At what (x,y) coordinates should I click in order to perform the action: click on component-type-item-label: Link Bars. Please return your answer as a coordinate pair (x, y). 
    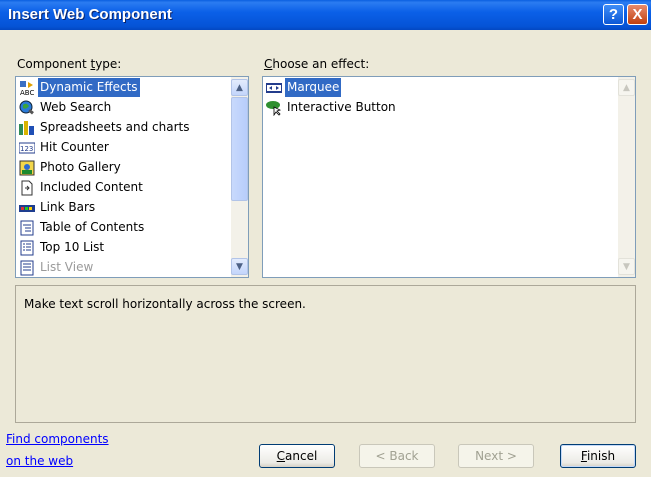
    Looking at the image, I should click on (68, 207).